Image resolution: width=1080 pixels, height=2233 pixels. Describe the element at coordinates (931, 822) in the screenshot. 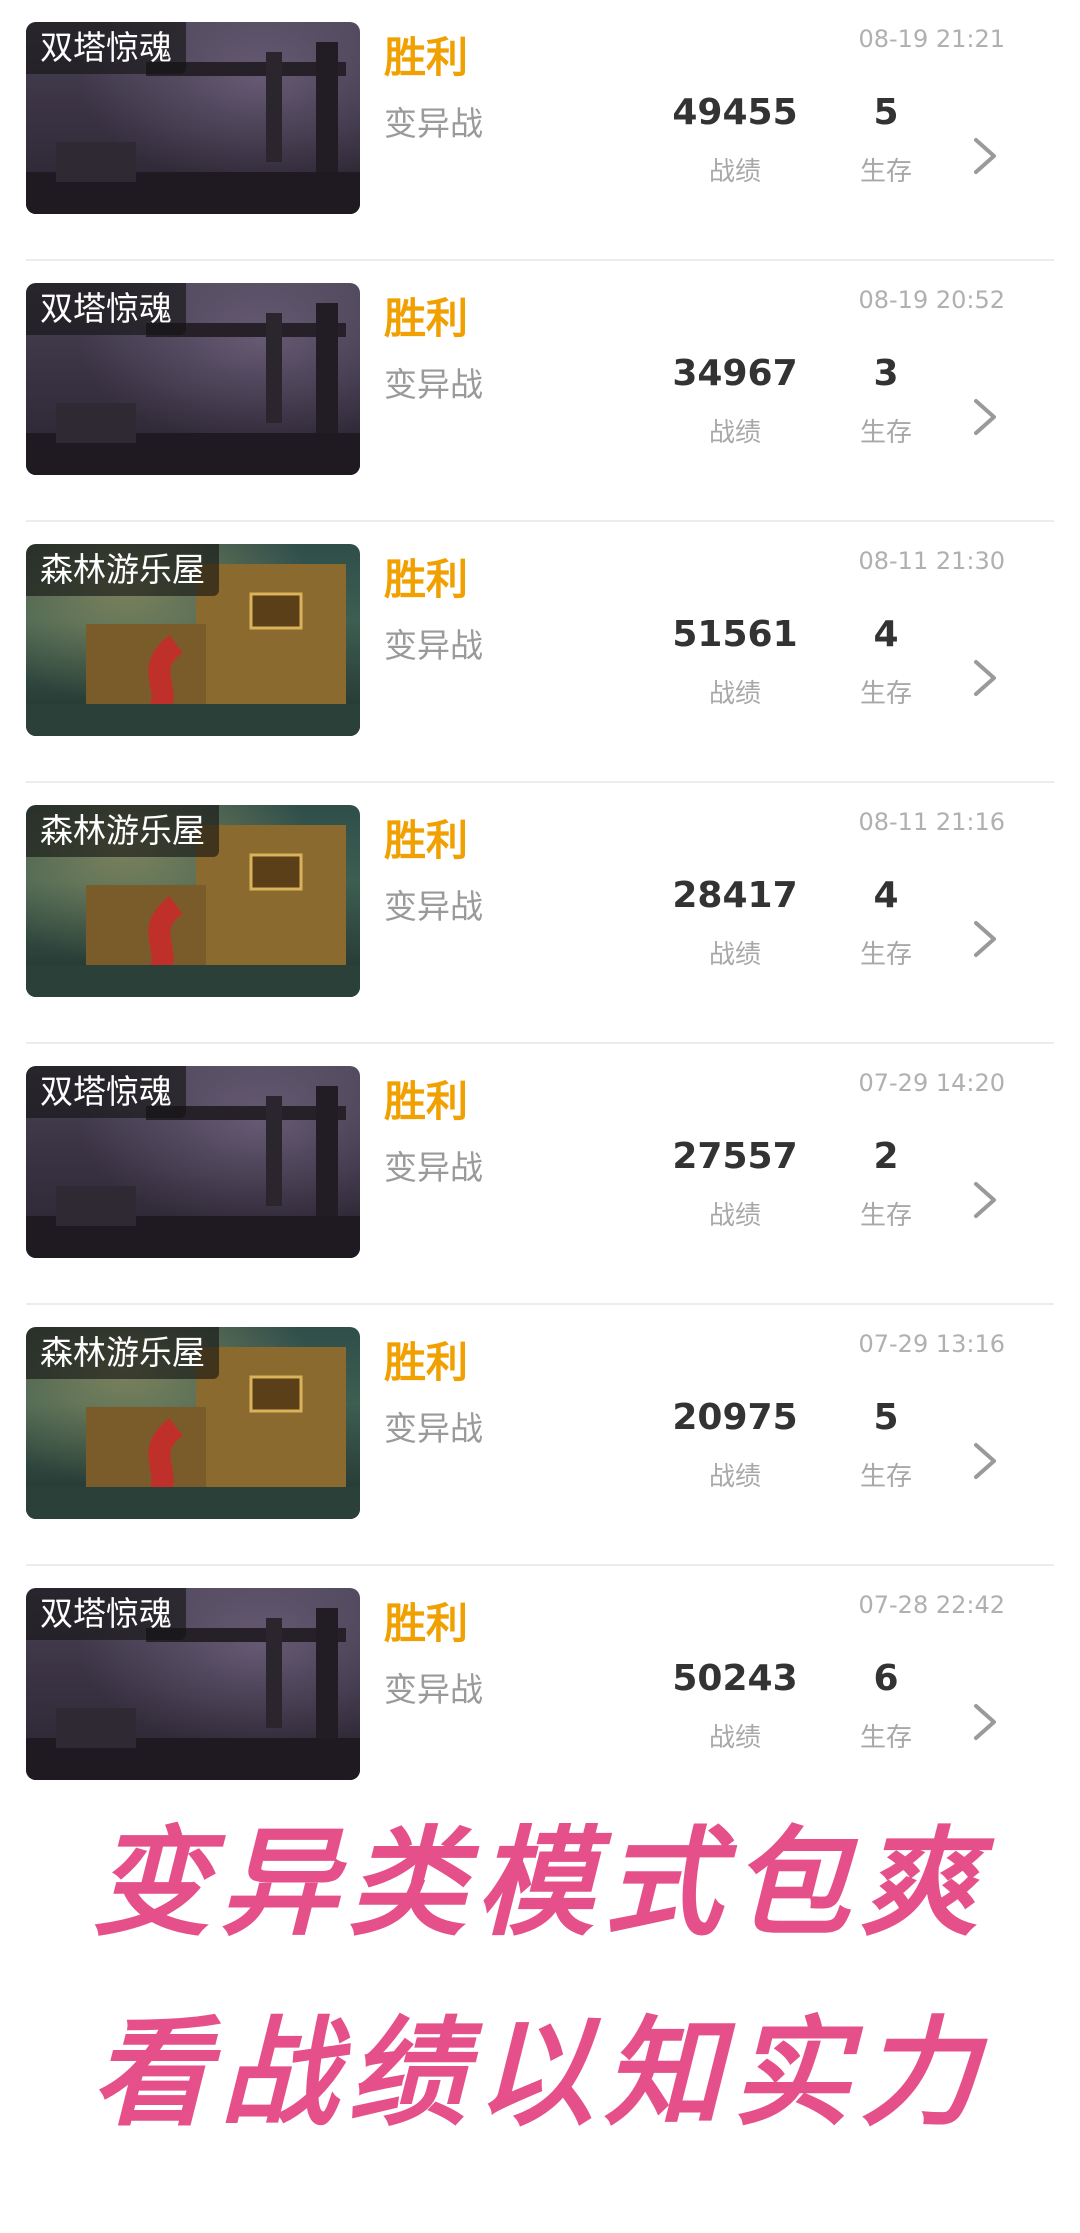

I see `match-time: 08-11 21:16` at that location.